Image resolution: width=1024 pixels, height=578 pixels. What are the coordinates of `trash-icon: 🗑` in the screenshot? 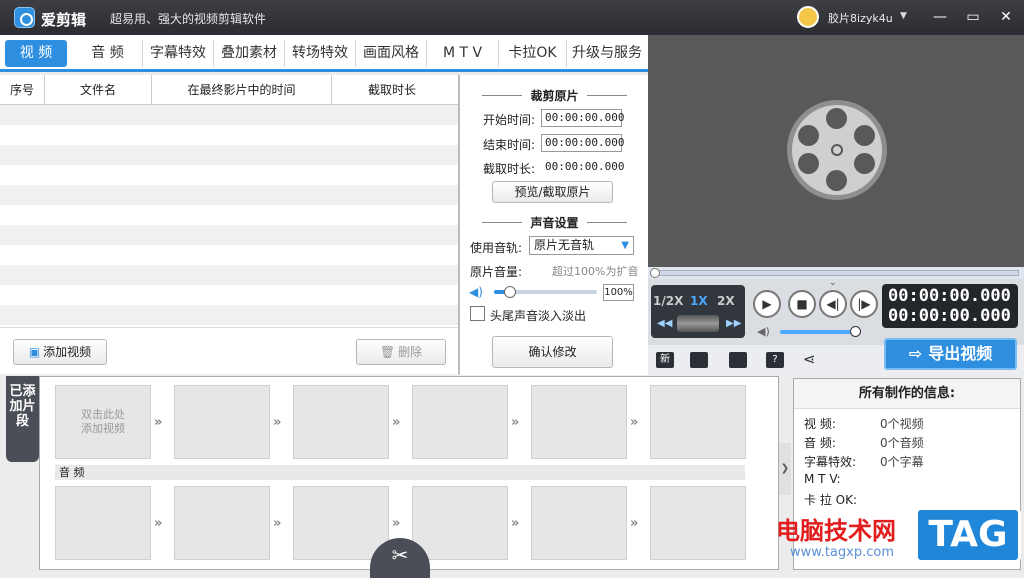 It's located at (387, 352).